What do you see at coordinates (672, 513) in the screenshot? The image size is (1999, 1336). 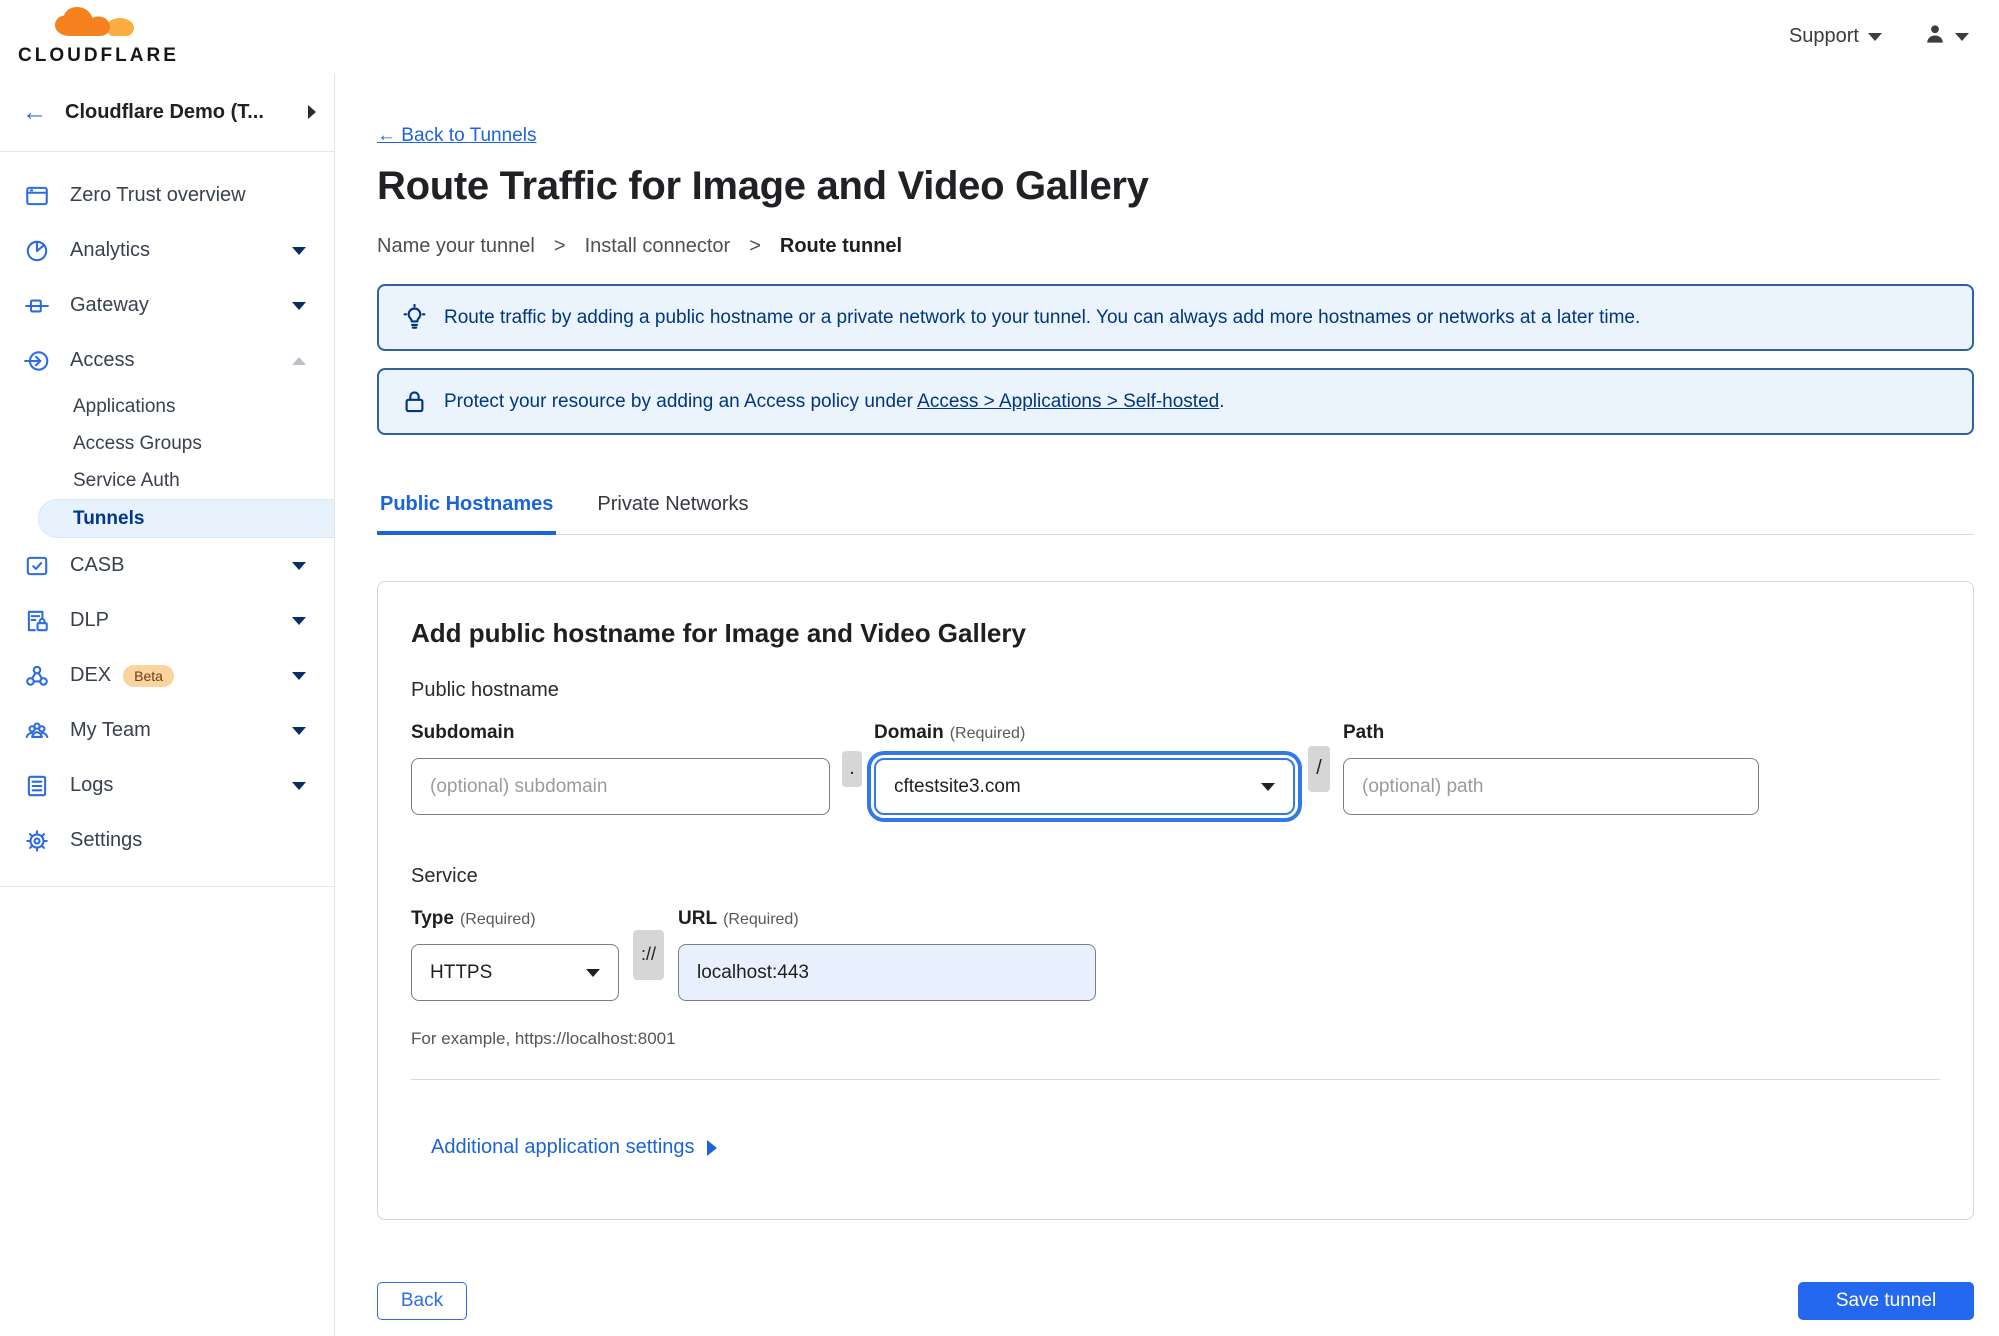 I see `tab-private-networks: Private Networks` at bounding box center [672, 513].